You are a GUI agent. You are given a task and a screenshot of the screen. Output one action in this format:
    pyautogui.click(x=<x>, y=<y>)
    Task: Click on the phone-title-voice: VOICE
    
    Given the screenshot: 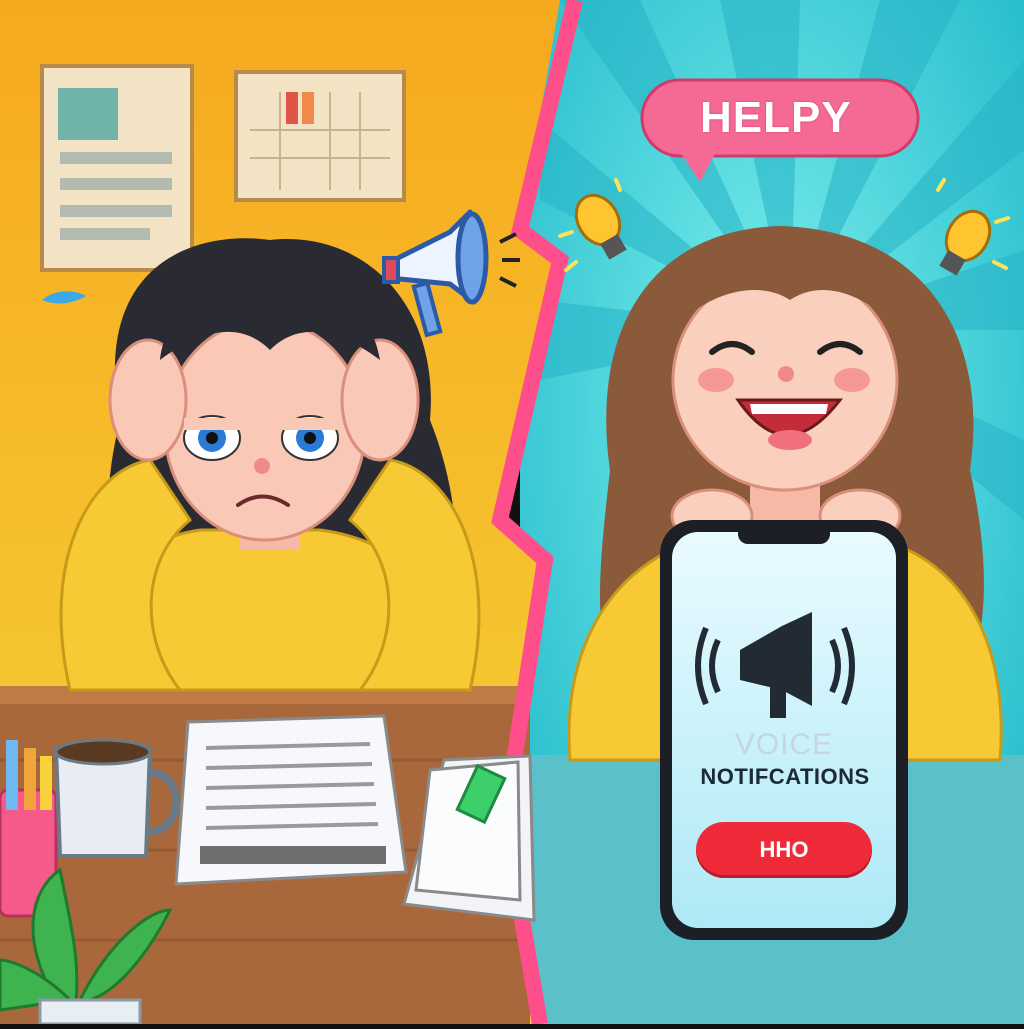 What is the action you would take?
    pyautogui.click(x=784, y=744)
    